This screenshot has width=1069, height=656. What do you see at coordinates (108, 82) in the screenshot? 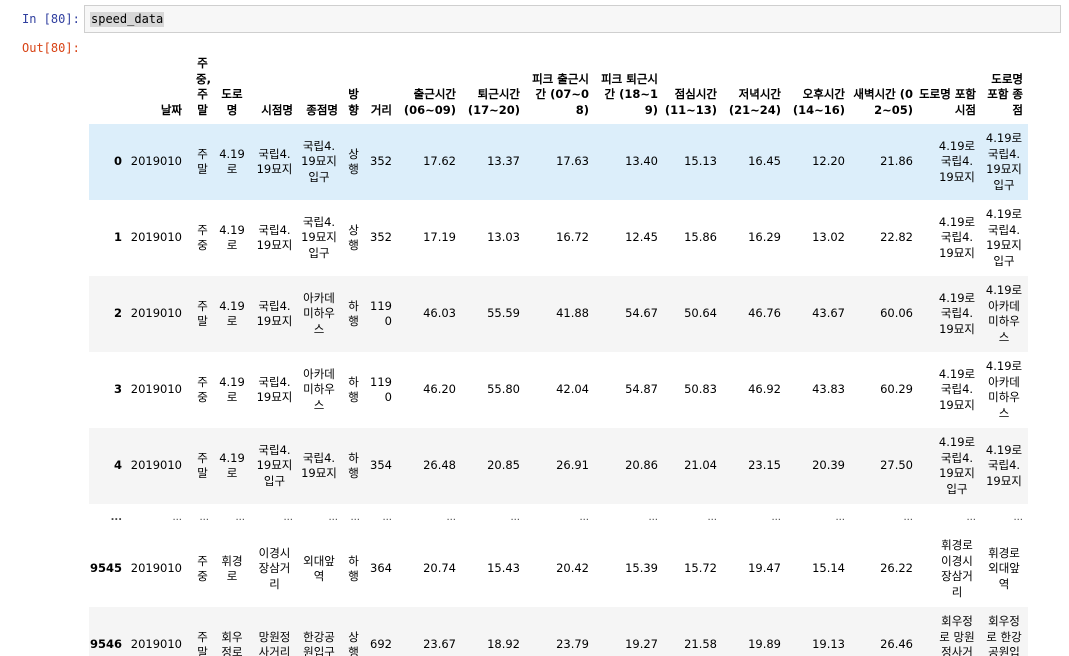
I see `index-header` at bounding box center [108, 82].